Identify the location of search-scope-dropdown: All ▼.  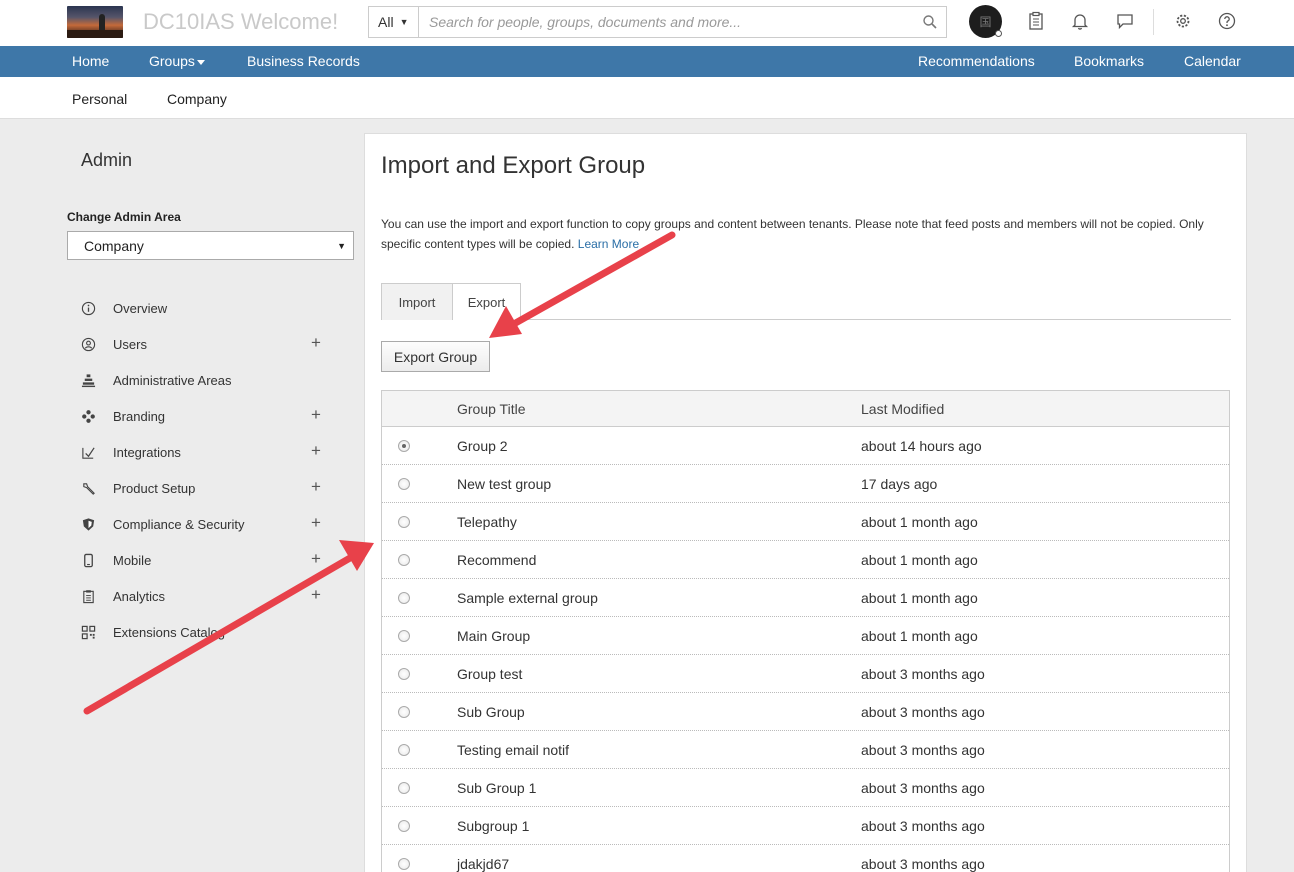
(393, 22).